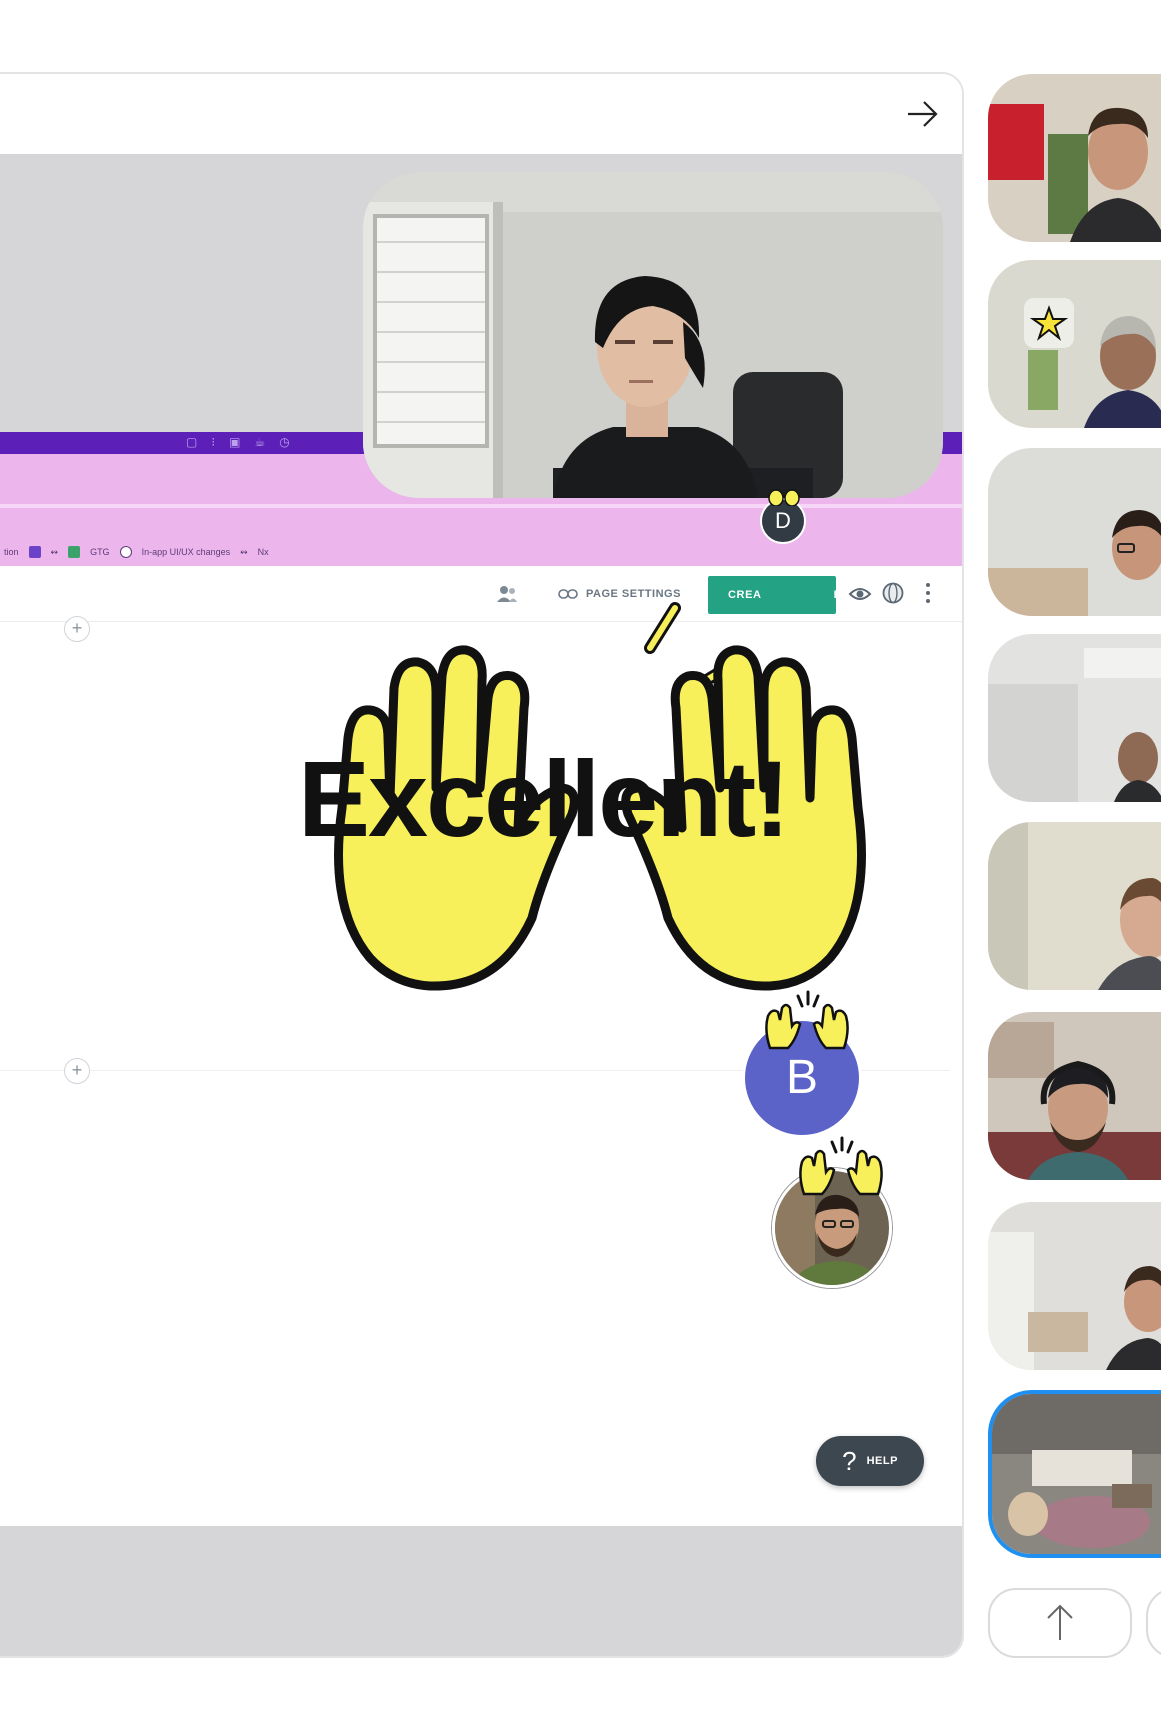 This screenshot has height=1710, width=1161. What do you see at coordinates (481, 506) in the screenshot?
I see `browser-divider` at bounding box center [481, 506].